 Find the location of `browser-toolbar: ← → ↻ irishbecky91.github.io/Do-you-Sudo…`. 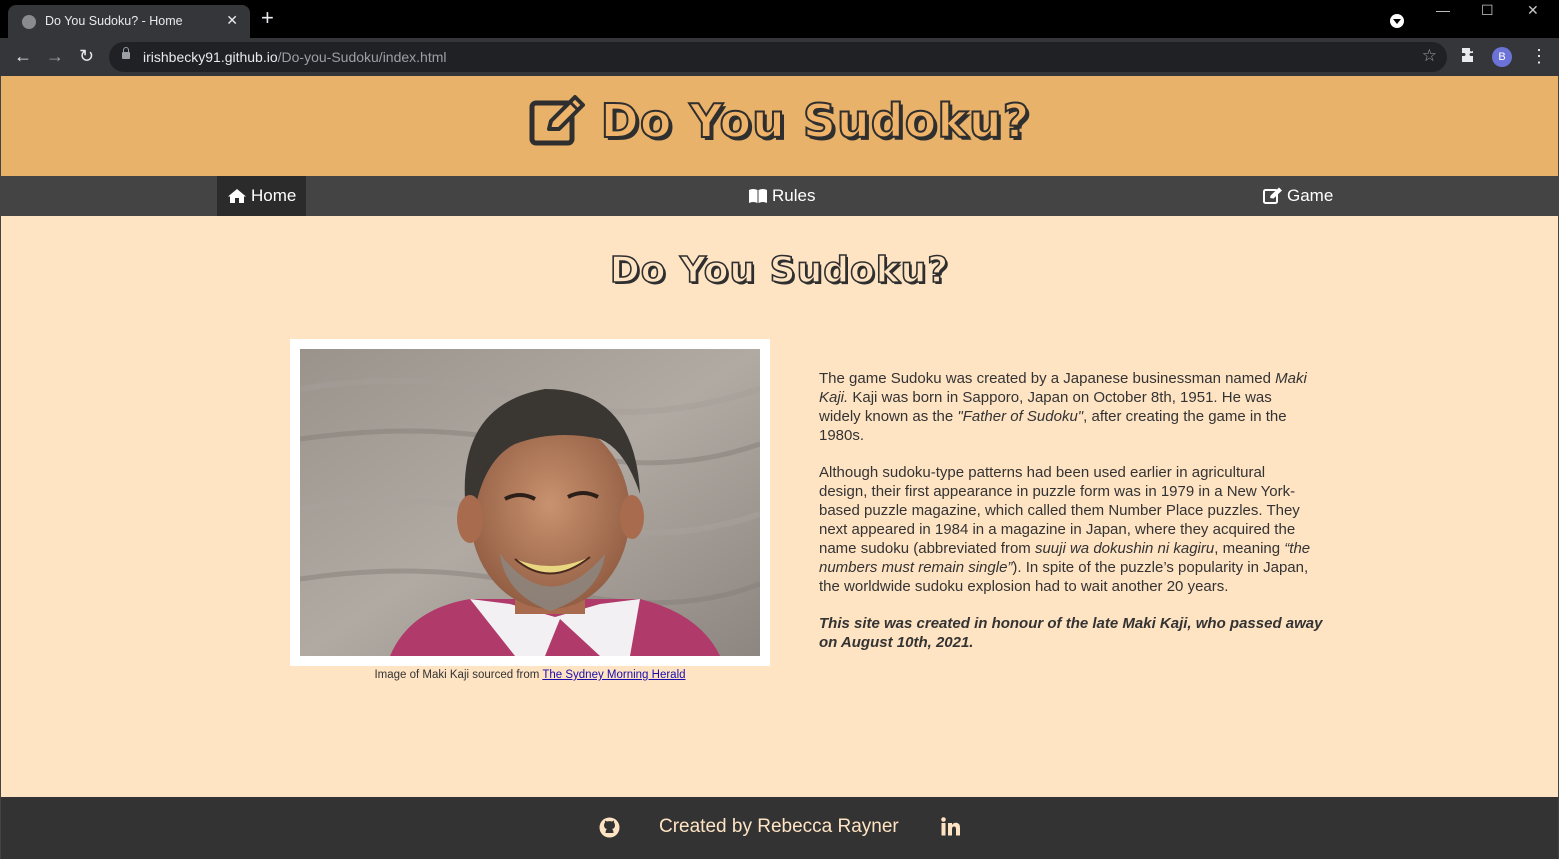

browser-toolbar: ← → ↻ irishbecky91.github.io/Do-you-Sudo… is located at coordinates (779, 57).